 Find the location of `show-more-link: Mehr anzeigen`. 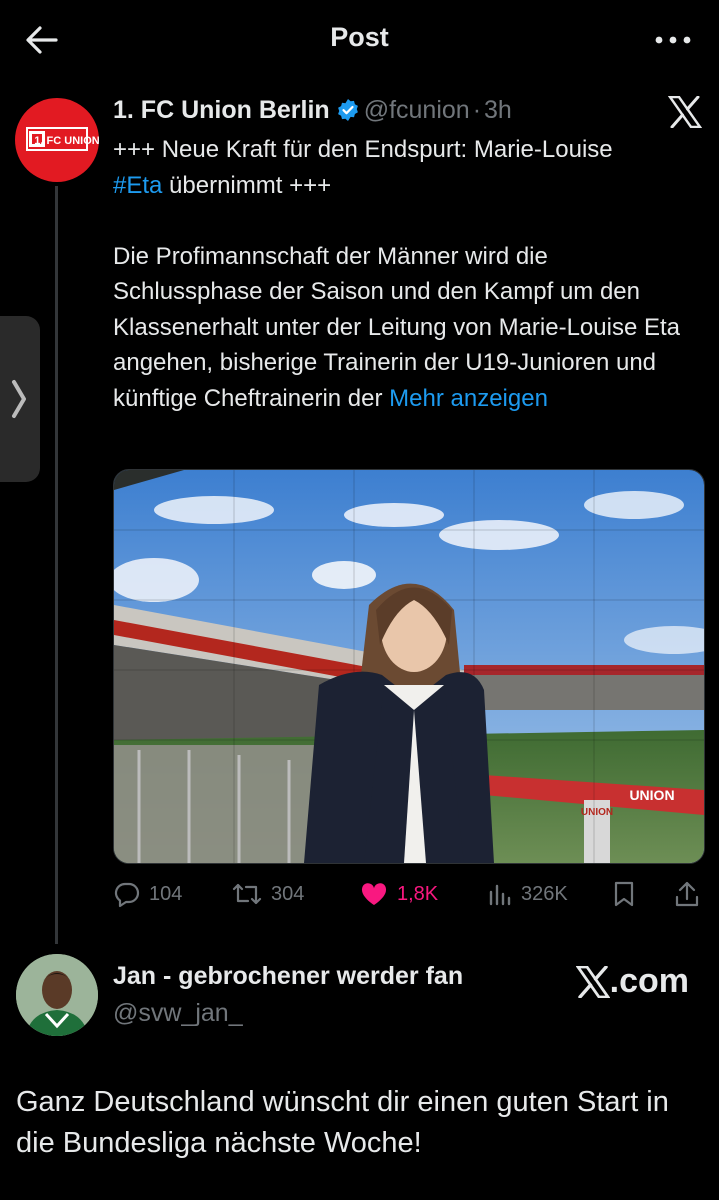

show-more-link: Mehr anzeigen is located at coordinates (468, 398).